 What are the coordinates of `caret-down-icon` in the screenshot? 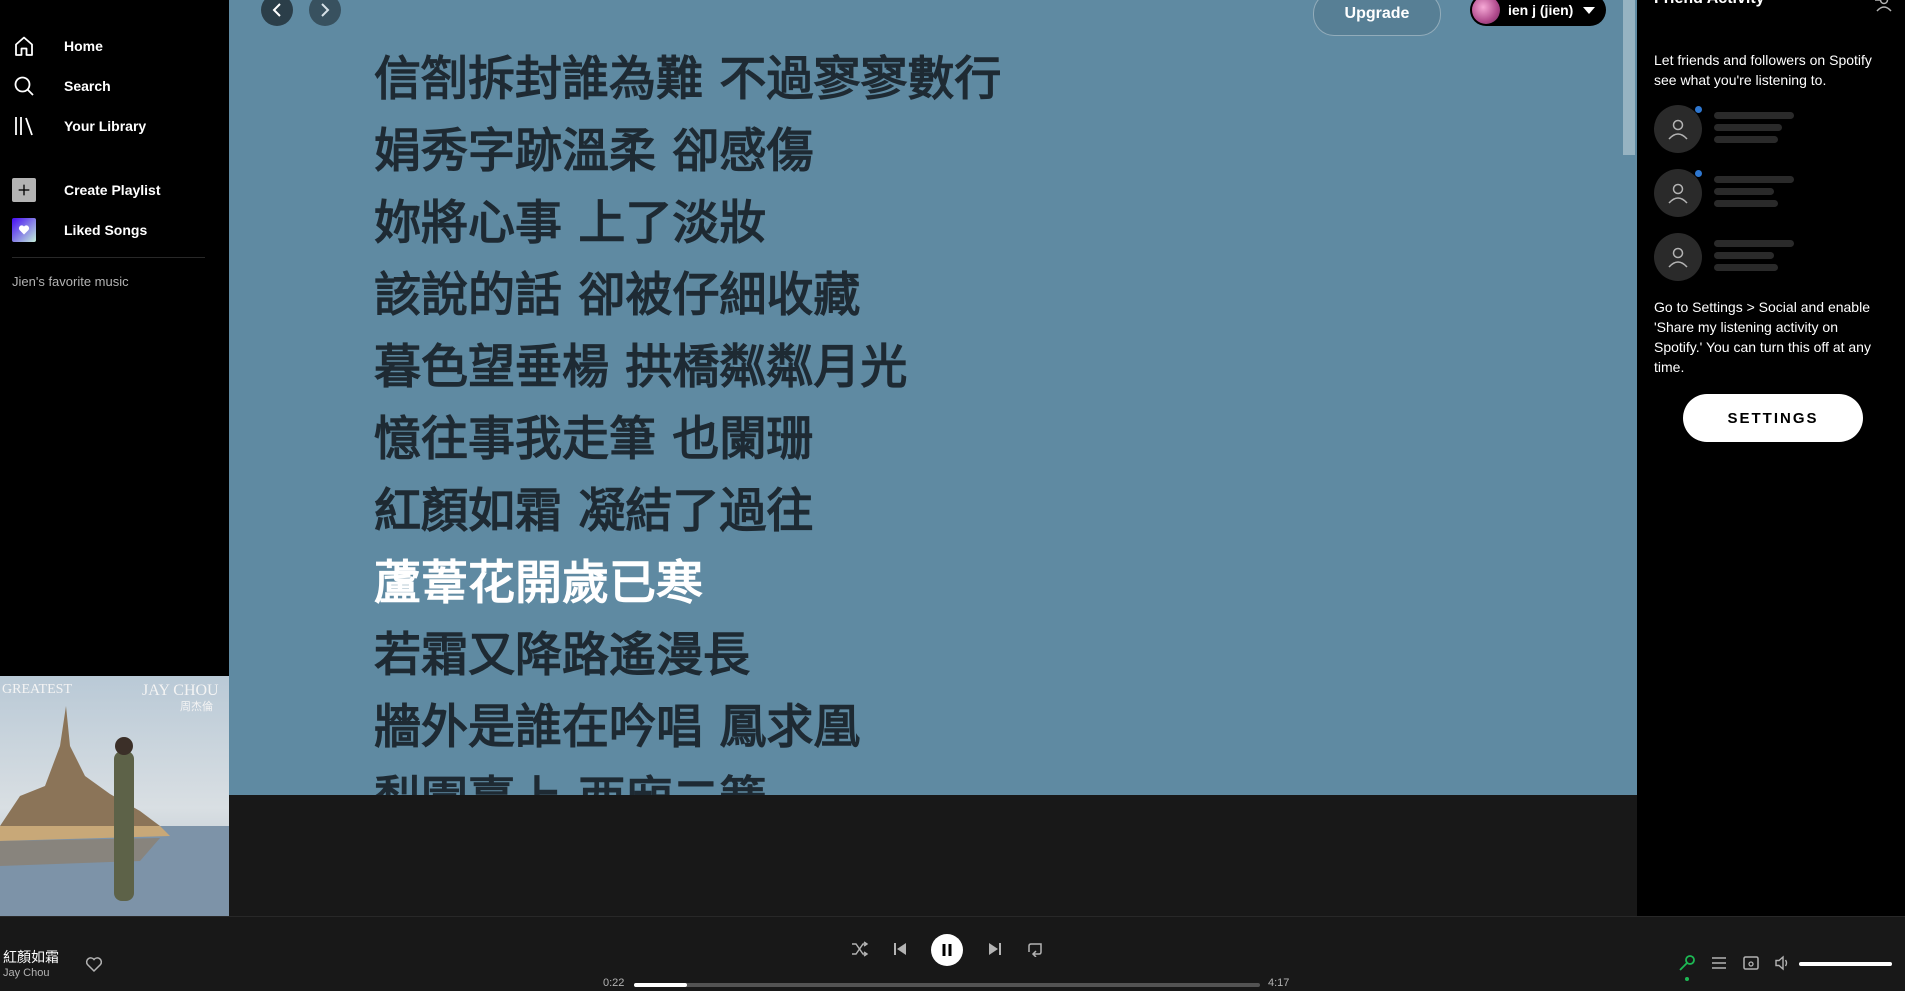 It's located at (1589, 10).